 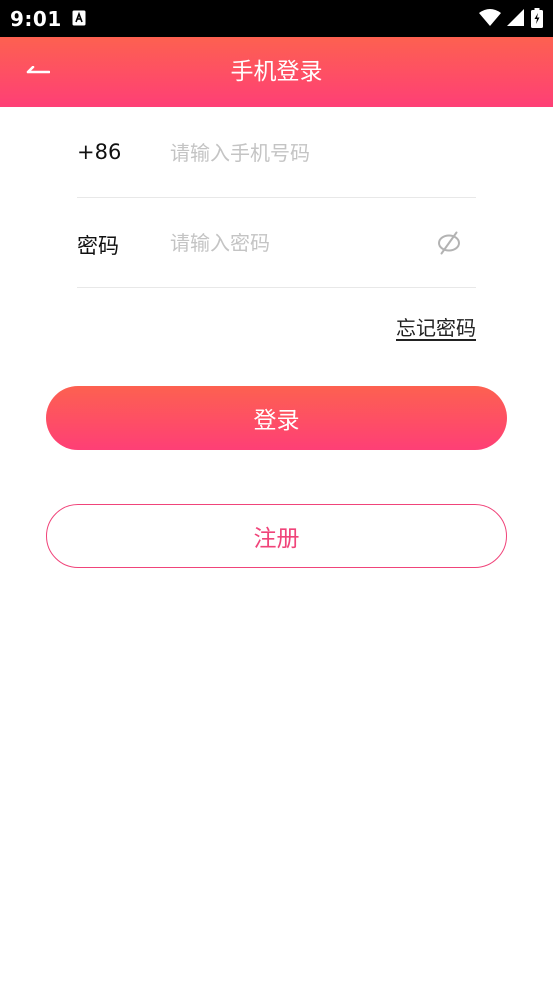 I want to click on signal-icon, so click(x=516, y=20).